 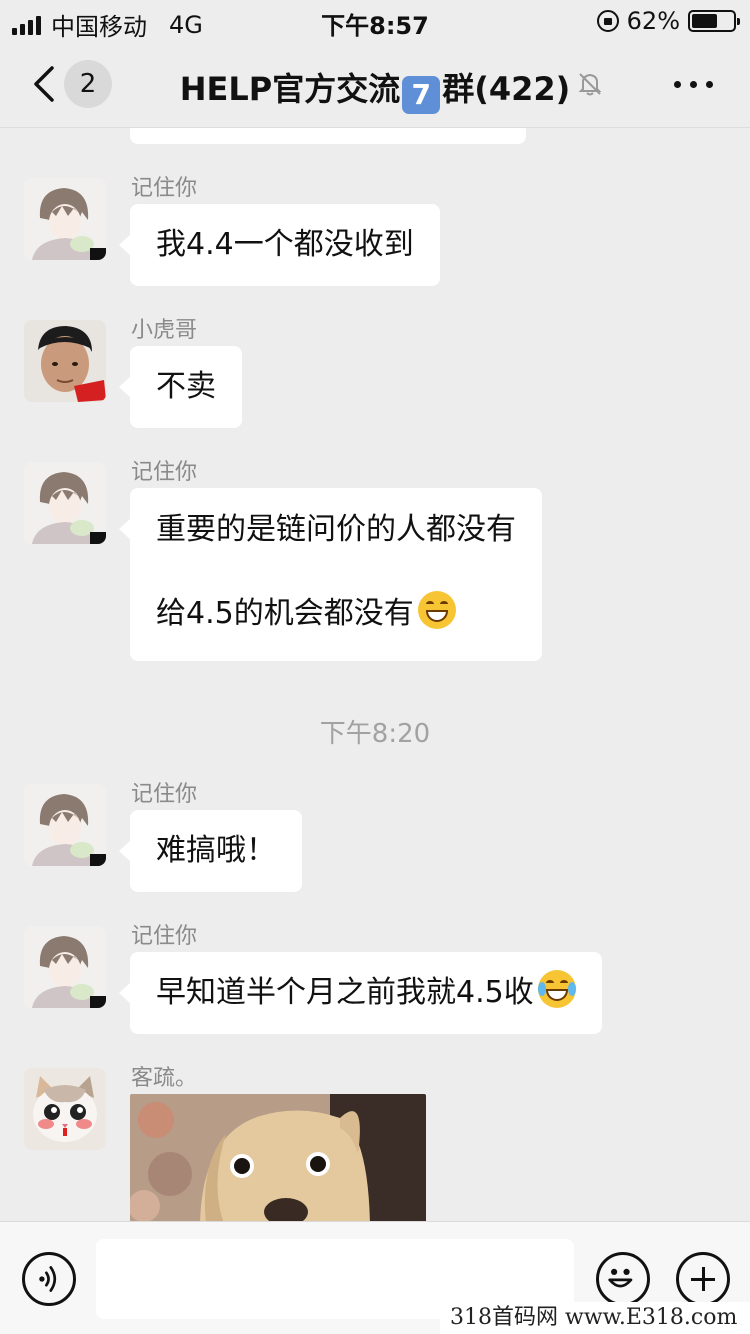 What do you see at coordinates (285, 613) in the screenshot?
I see `message-text-line-2: 给4.5的机会都没有` at bounding box center [285, 613].